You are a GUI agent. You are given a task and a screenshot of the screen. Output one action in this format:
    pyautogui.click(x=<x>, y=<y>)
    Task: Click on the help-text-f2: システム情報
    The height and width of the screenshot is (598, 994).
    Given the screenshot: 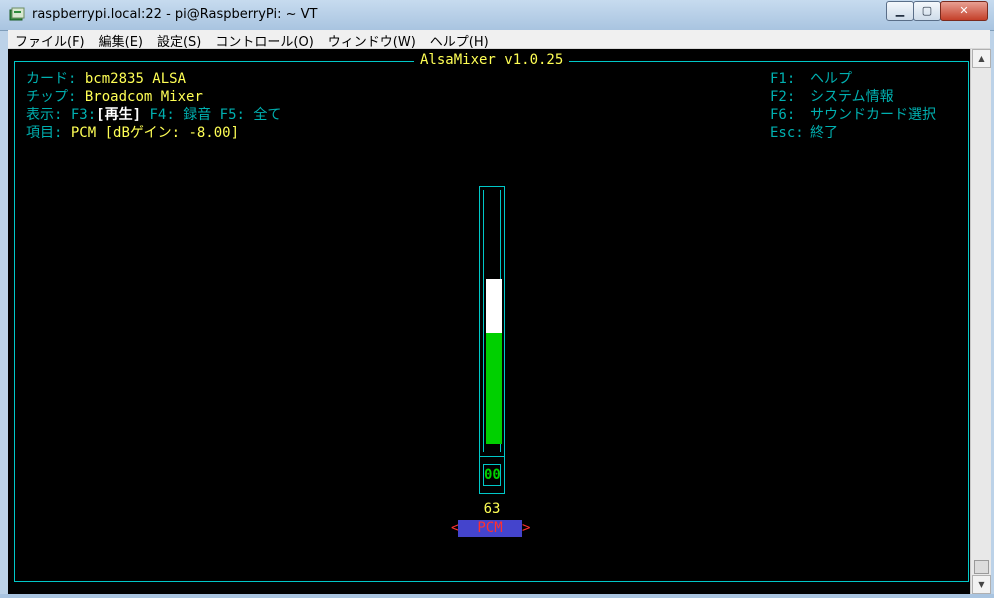 What is the action you would take?
    pyautogui.click(x=852, y=97)
    